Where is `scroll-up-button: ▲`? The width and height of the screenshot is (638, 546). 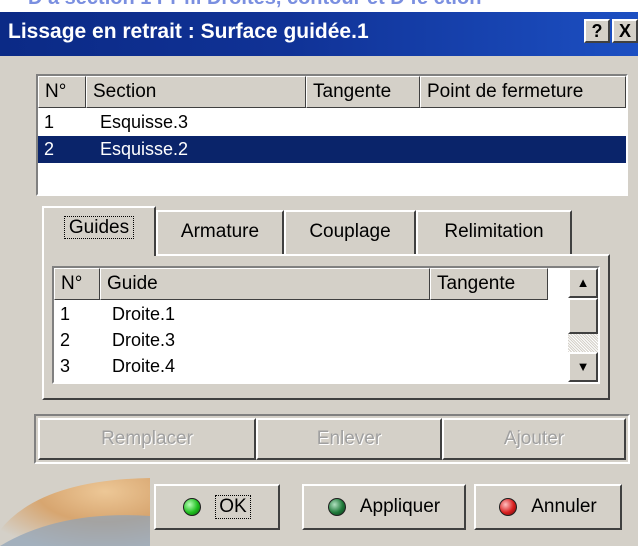
scroll-up-button: ▲ is located at coordinates (583, 283).